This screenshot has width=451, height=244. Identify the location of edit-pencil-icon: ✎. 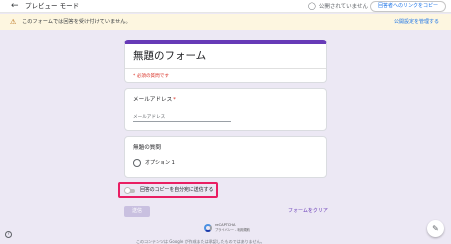
(435, 228).